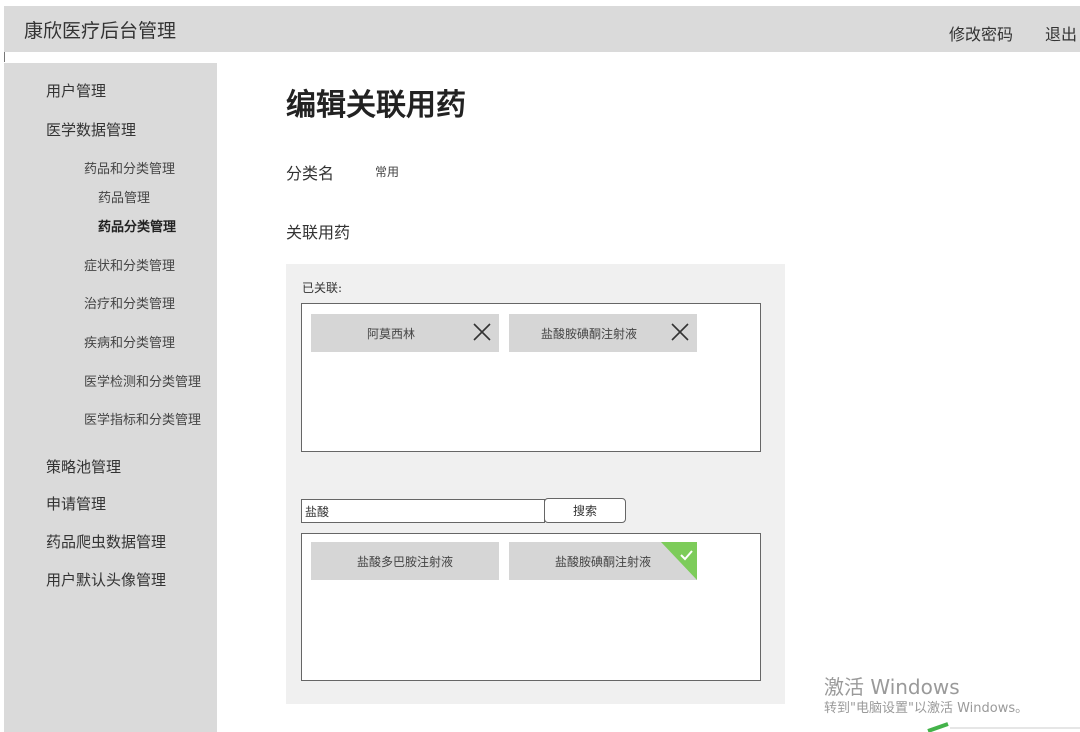 The height and width of the screenshot is (732, 1080). What do you see at coordinates (124, 196) in the screenshot?
I see `sidebar-item-drug: 药品管理` at bounding box center [124, 196].